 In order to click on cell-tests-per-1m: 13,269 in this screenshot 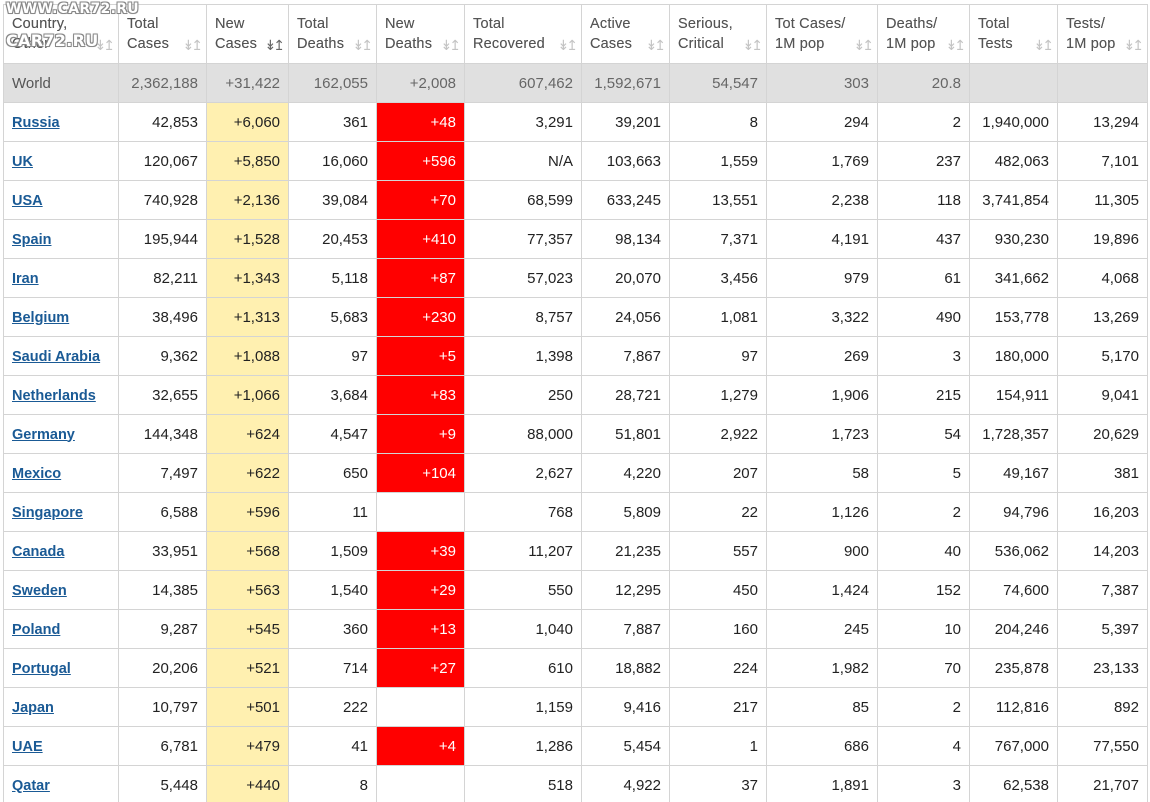, I will do `click(1102, 317)`.